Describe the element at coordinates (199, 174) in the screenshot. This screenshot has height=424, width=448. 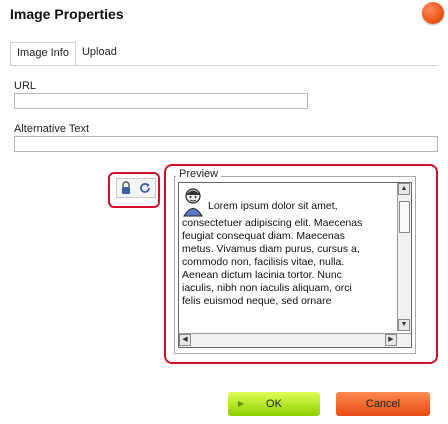
I see `preview-legend: Preview` at that location.